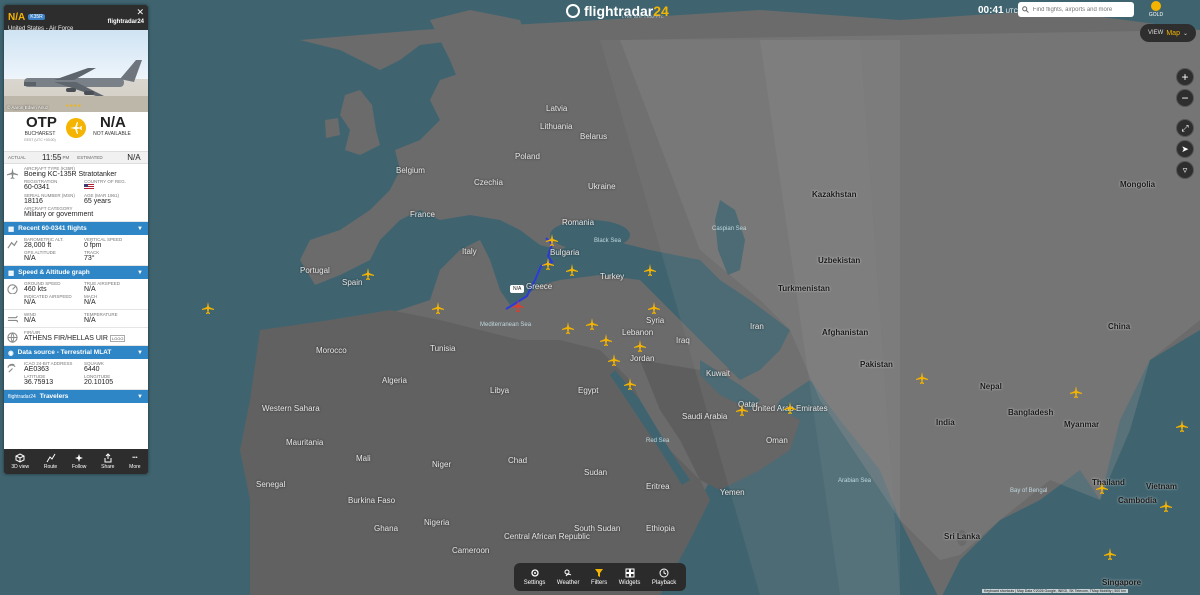 Image resolution: width=1200 pixels, height=595 pixels. What do you see at coordinates (443, 348) in the screenshot?
I see `map-label-tunisia: Tunisia` at bounding box center [443, 348].